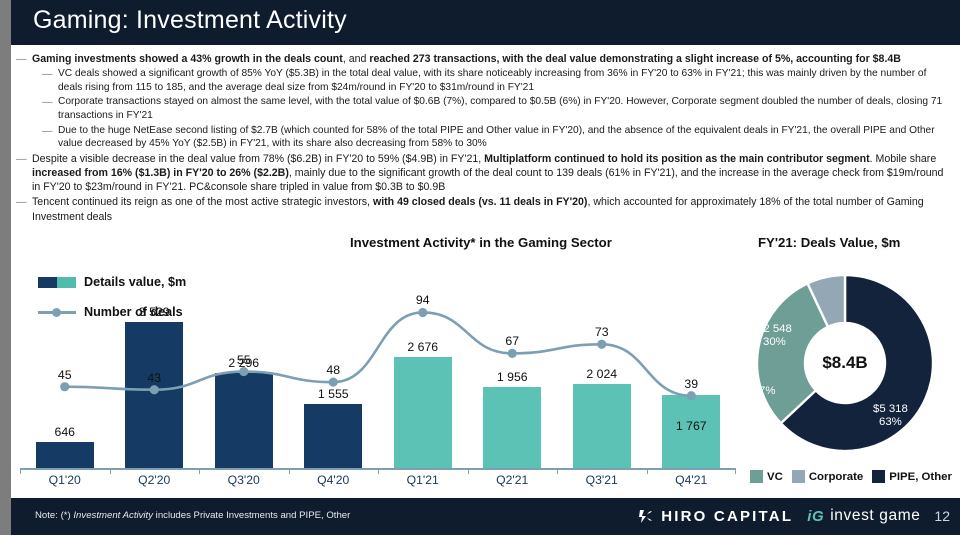 This screenshot has width=960, height=535. I want to click on legend-label: VC, so click(775, 476).